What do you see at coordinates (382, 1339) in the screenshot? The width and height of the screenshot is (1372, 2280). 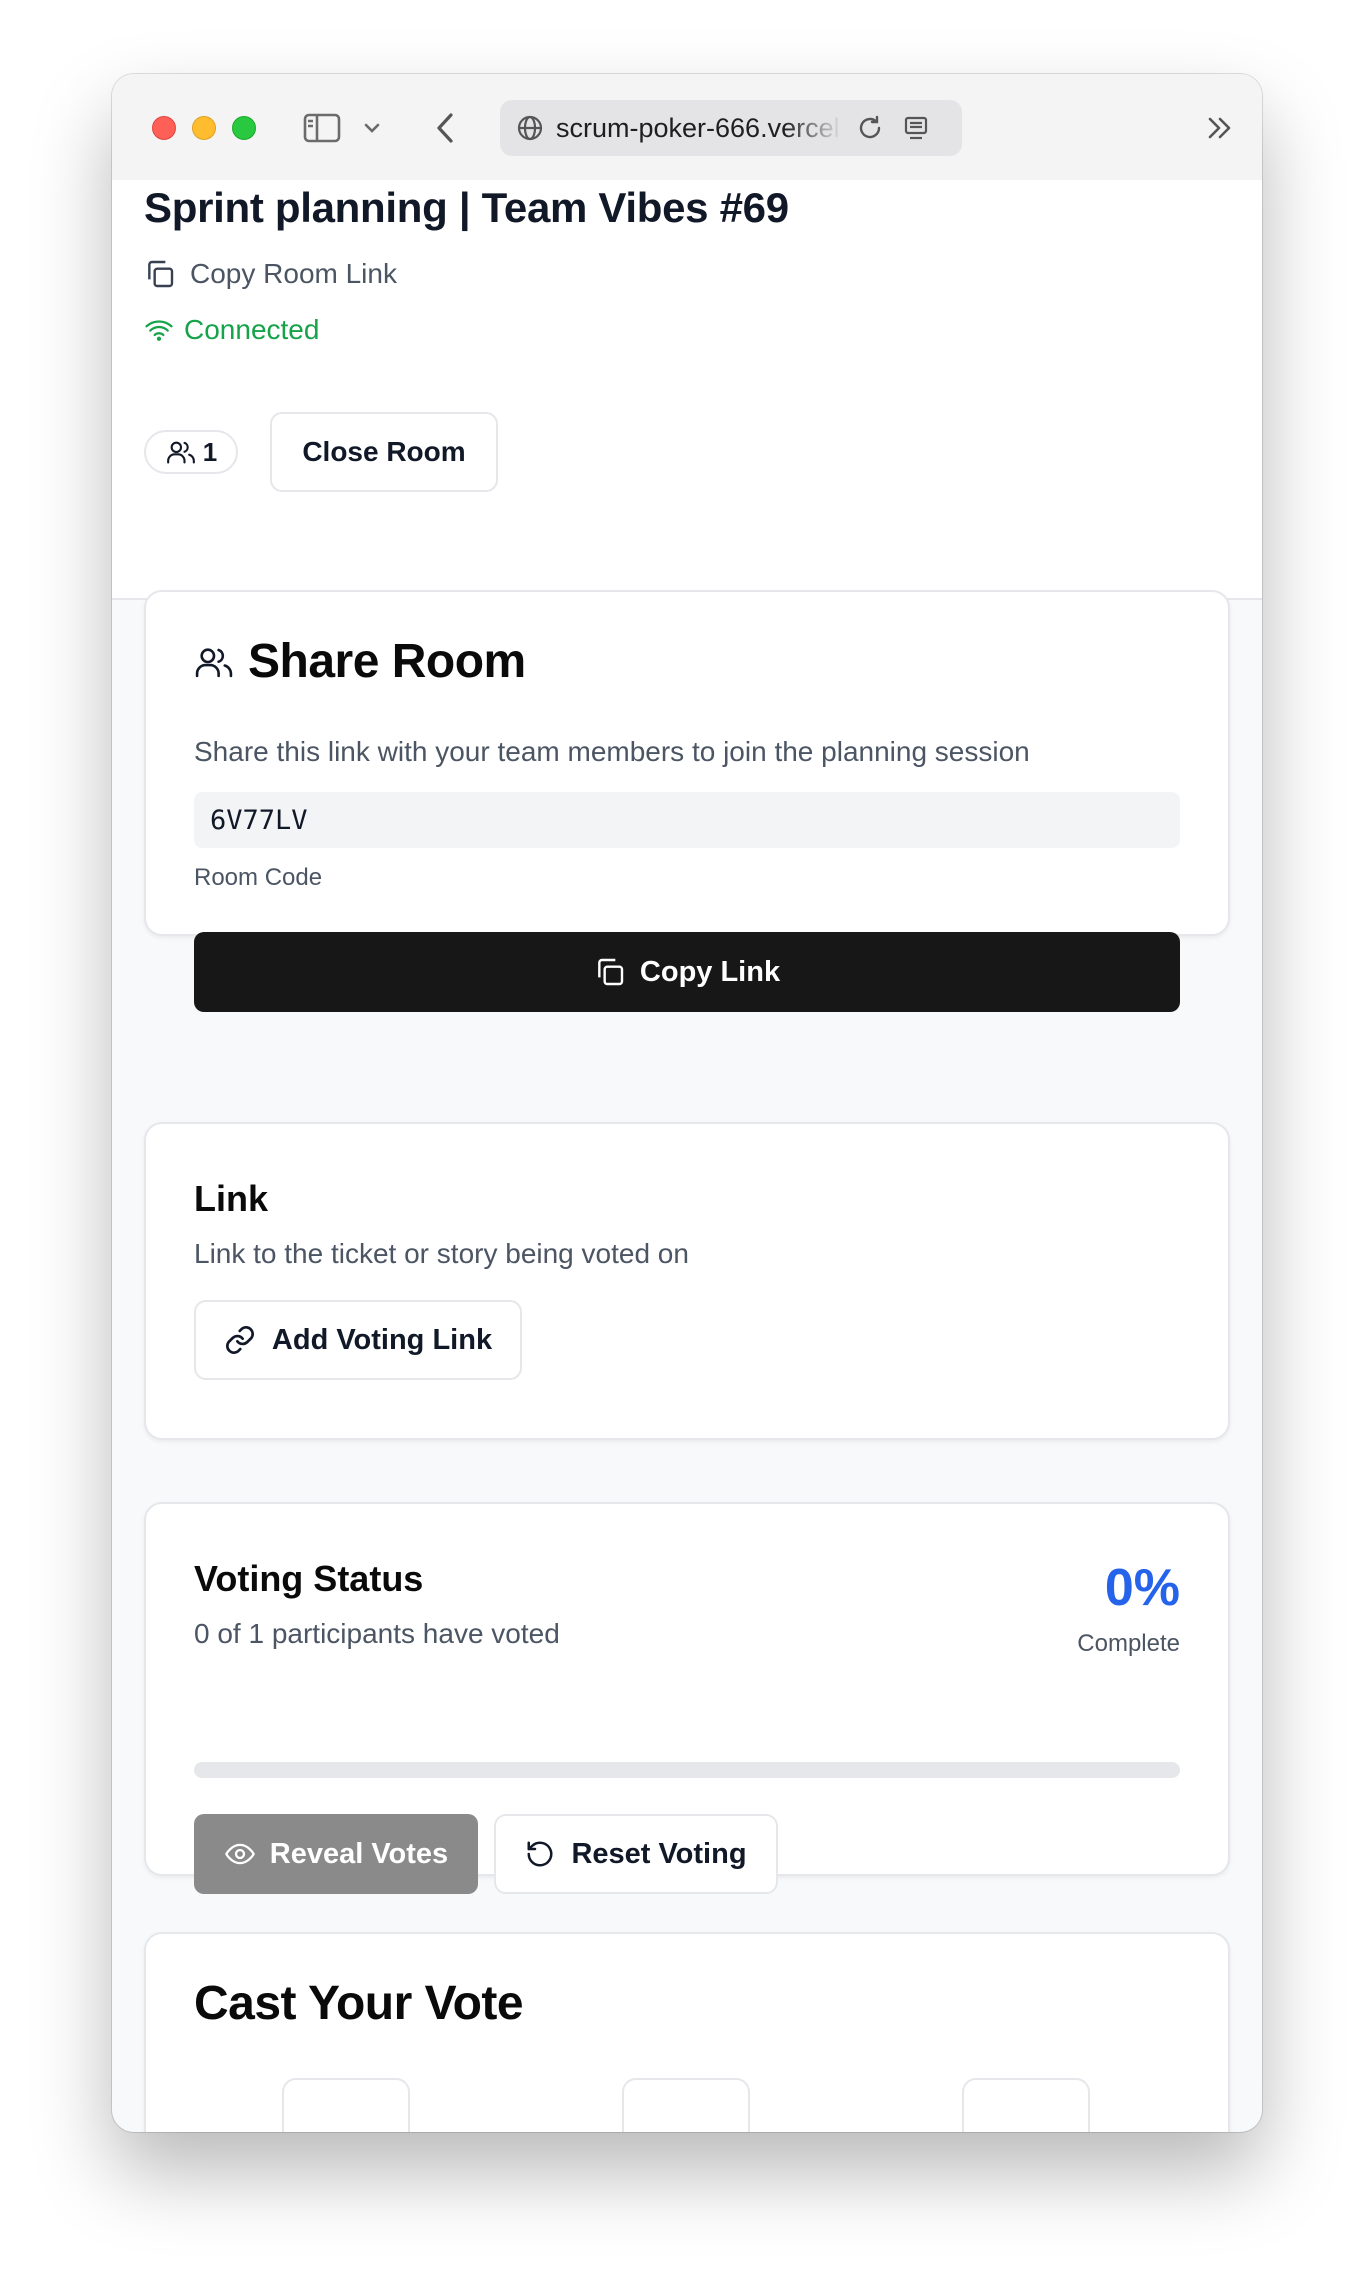 I see `add-voting-link-label: Add Voting Link` at bounding box center [382, 1339].